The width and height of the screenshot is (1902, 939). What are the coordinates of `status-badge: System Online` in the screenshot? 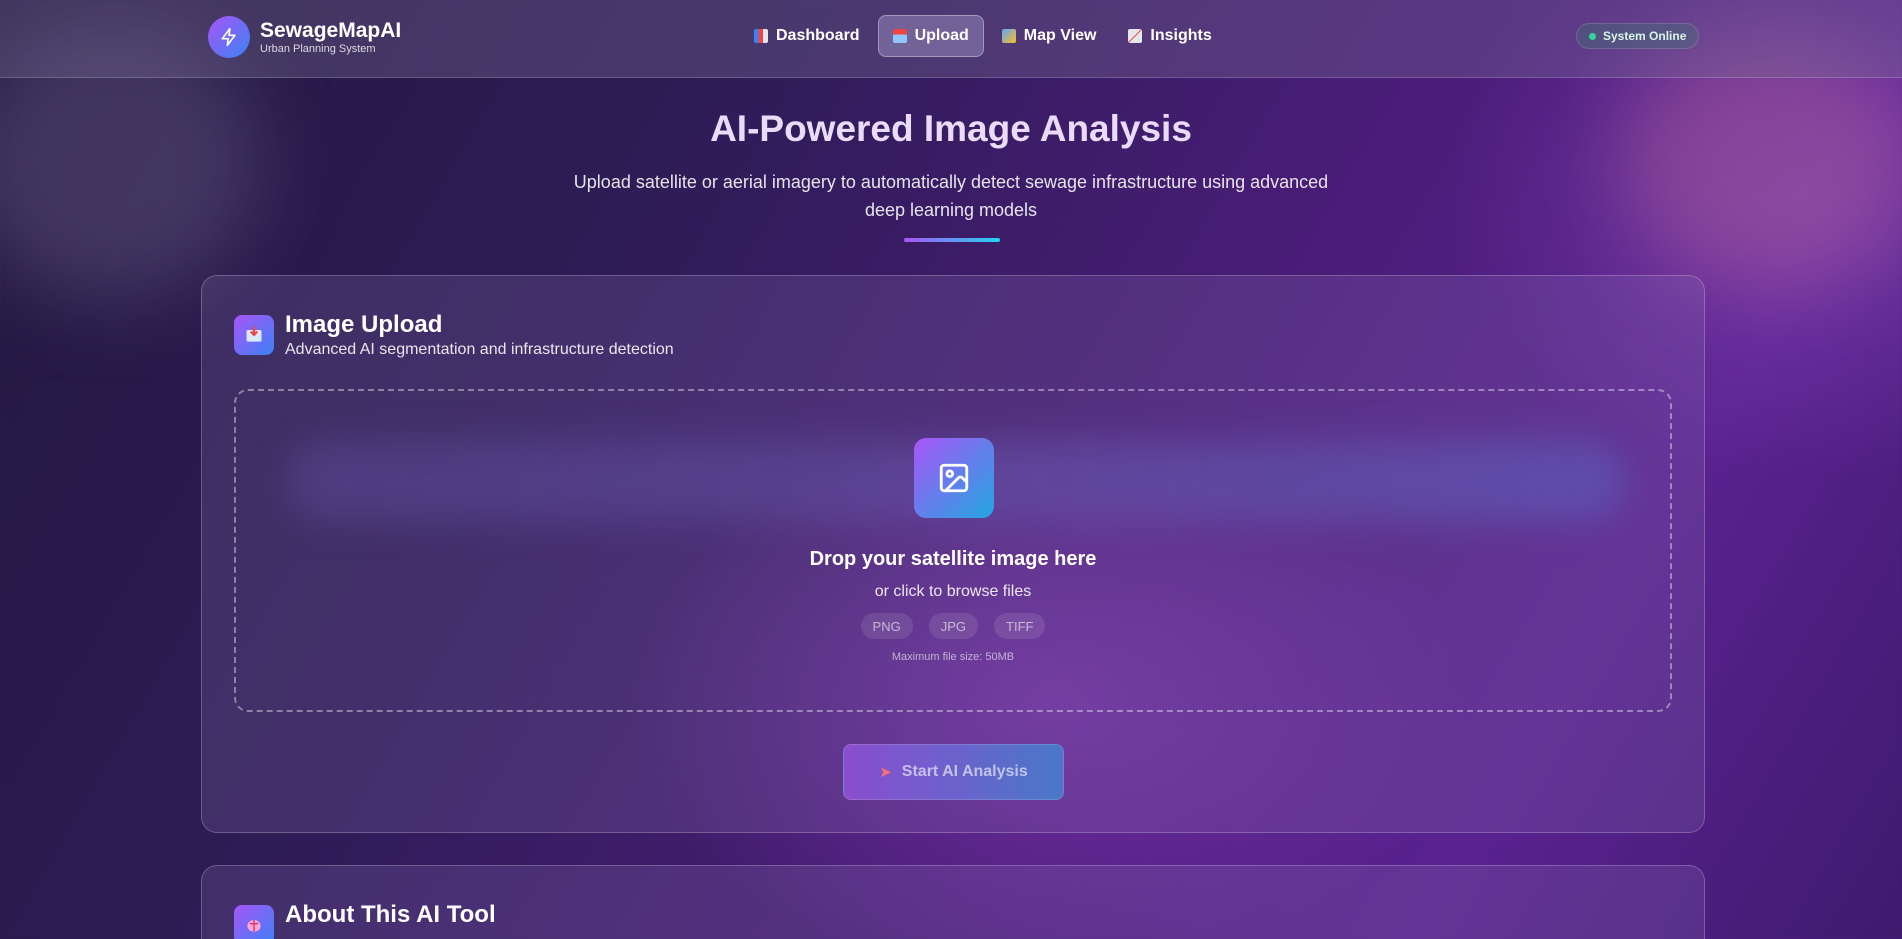 It's located at (1638, 36).